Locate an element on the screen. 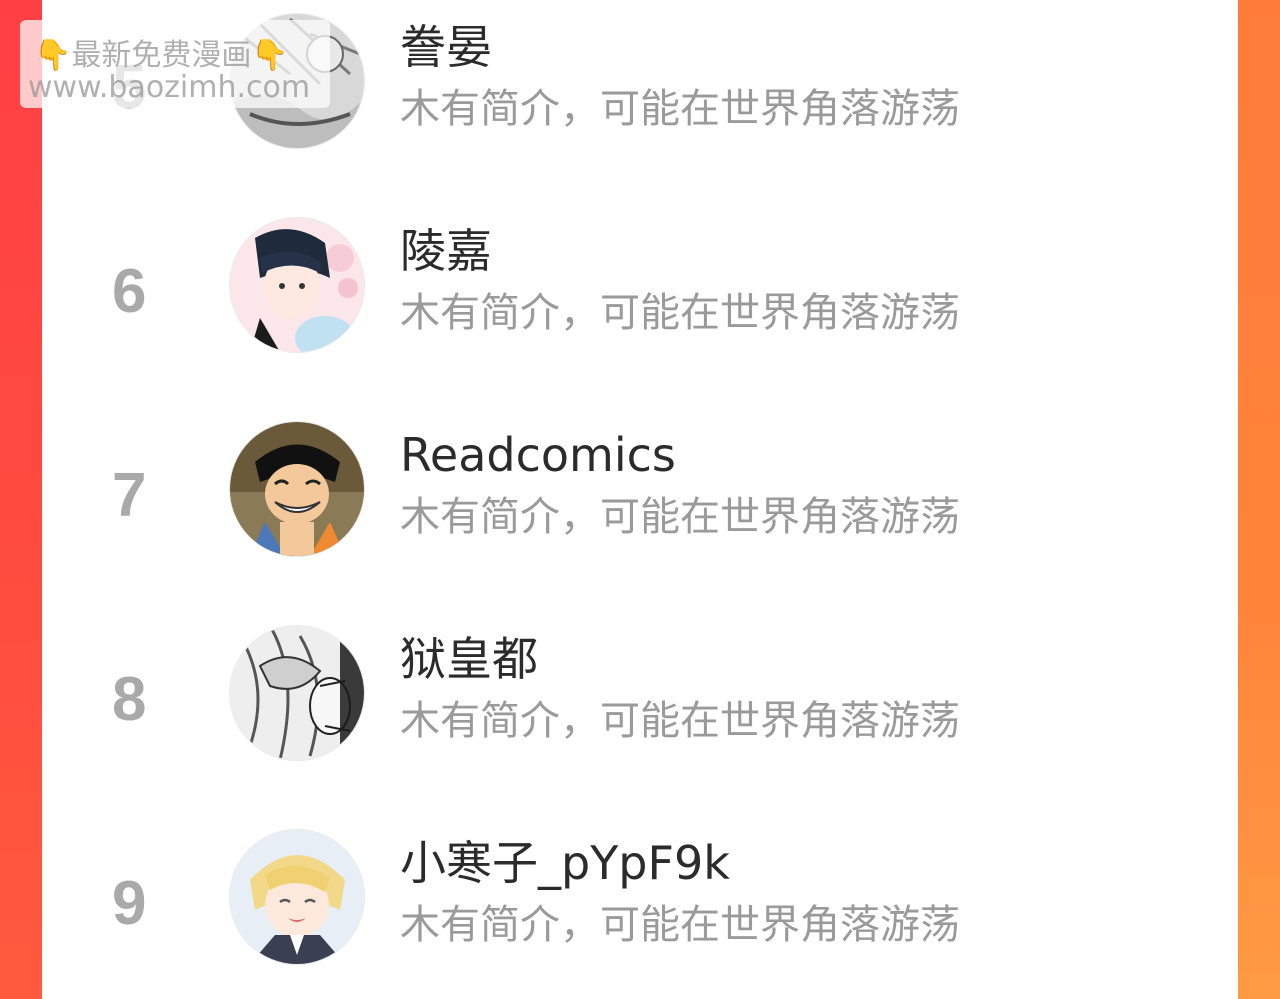 This screenshot has height=999, width=1280. rank-number: 9 is located at coordinates (129, 903).